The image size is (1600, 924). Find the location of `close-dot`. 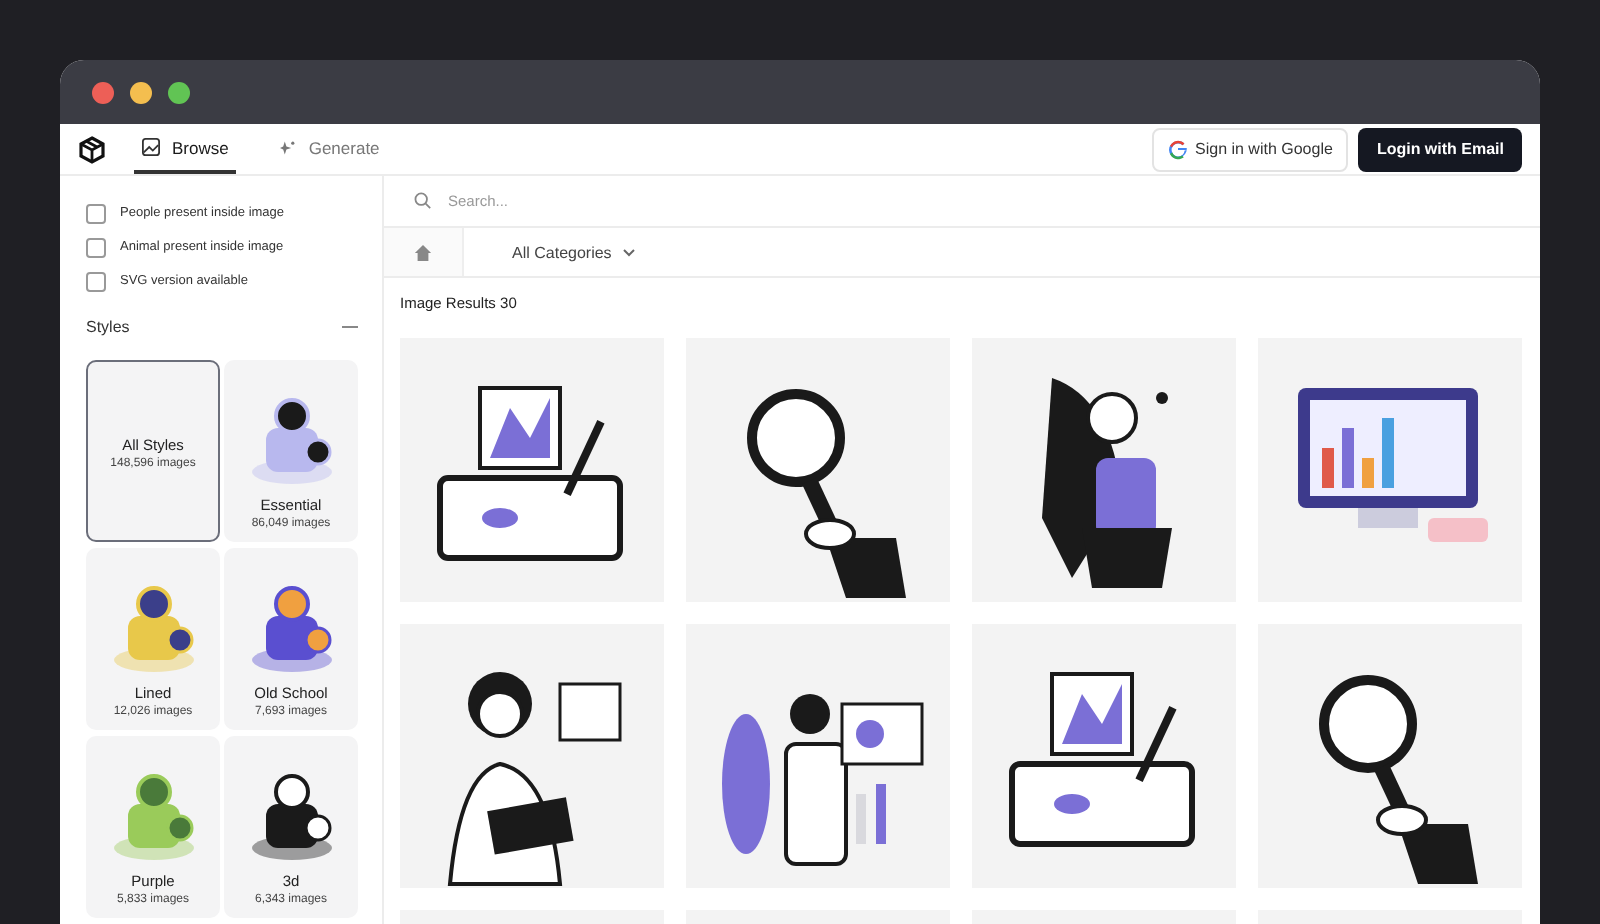

close-dot is located at coordinates (103, 92).